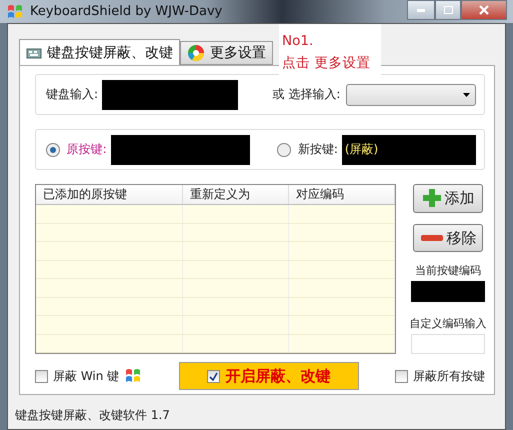 This screenshot has width=513, height=430. I want to click on color-ball-icon, so click(196, 53).